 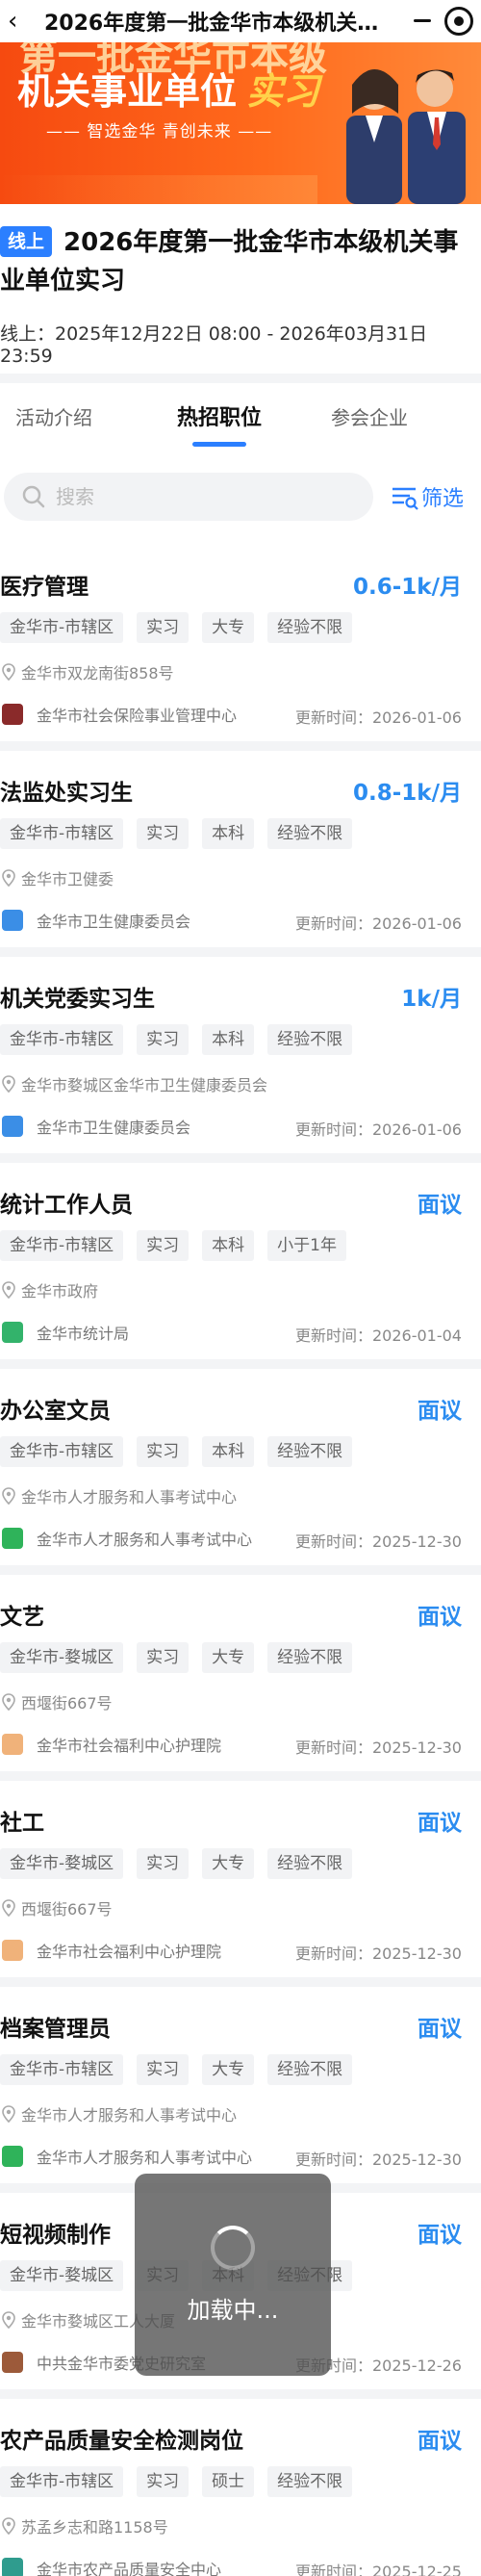 What do you see at coordinates (458, 21) in the screenshot?
I see `close-miniprogram-icon` at bounding box center [458, 21].